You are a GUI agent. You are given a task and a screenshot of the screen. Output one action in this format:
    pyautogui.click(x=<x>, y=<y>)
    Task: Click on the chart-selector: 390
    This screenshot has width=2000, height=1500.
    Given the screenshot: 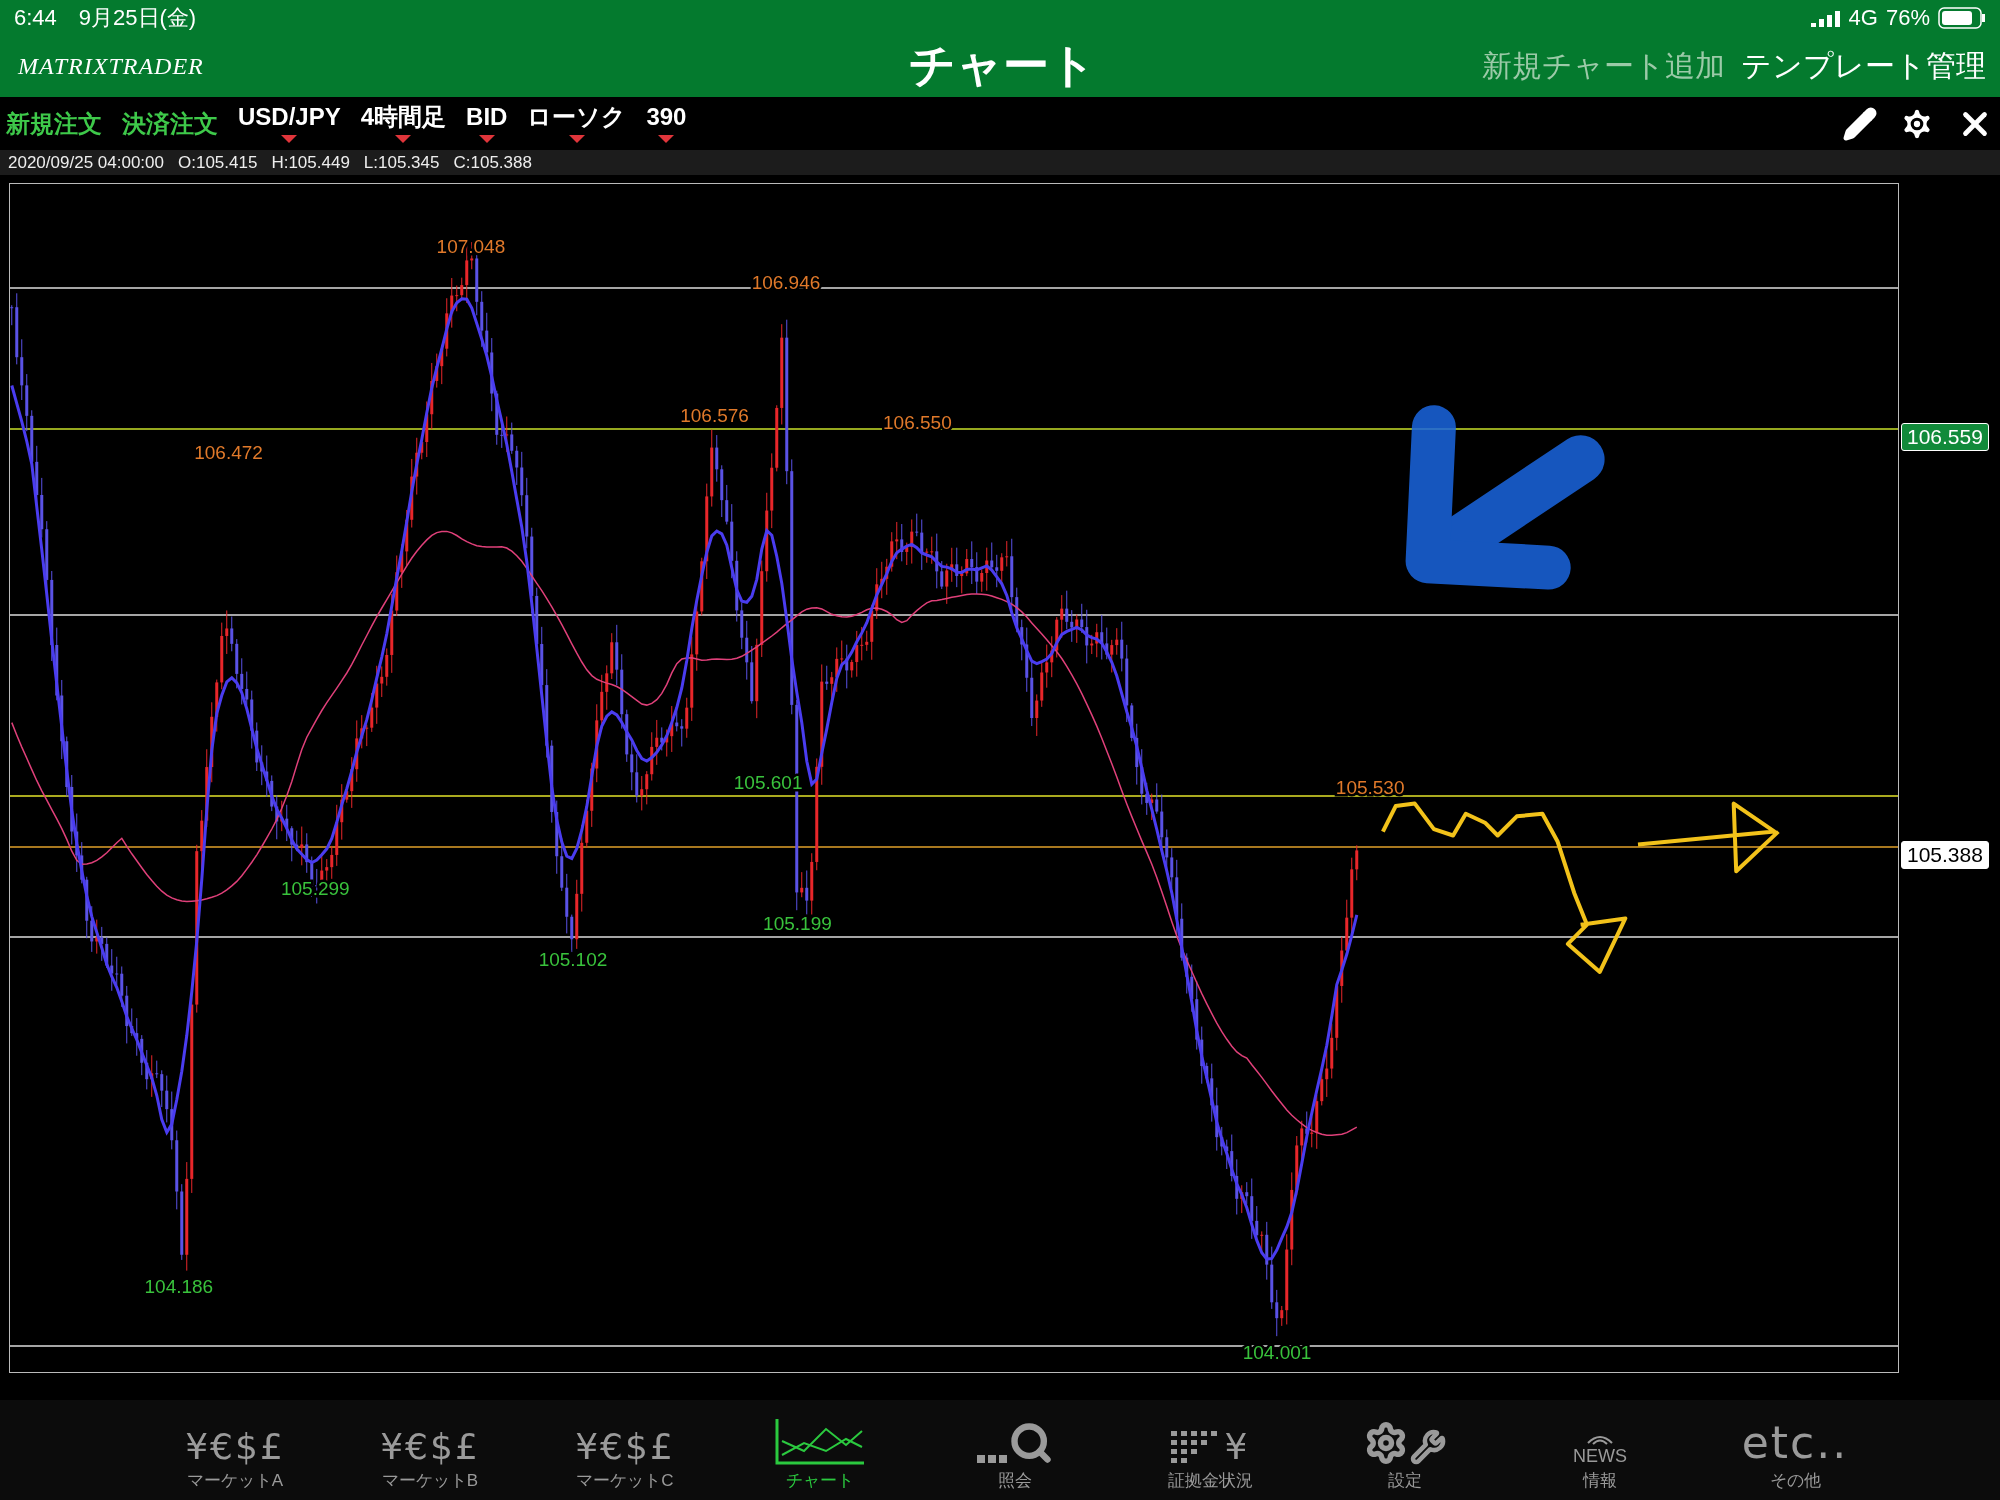 What is the action you would take?
    pyautogui.click(x=666, y=123)
    